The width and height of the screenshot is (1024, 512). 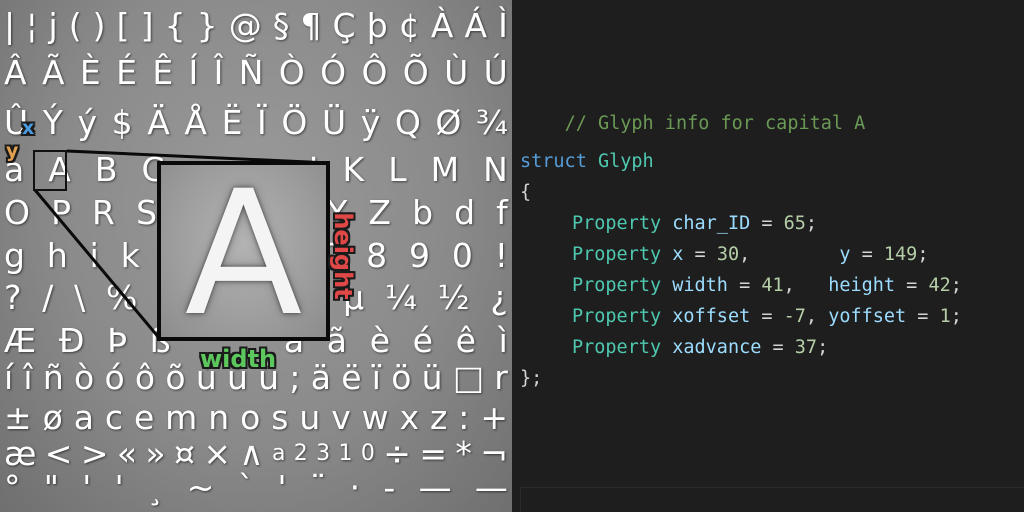 What do you see at coordinates (700, 285) in the screenshot?
I see `width-name: width` at bounding box center [700, 285].